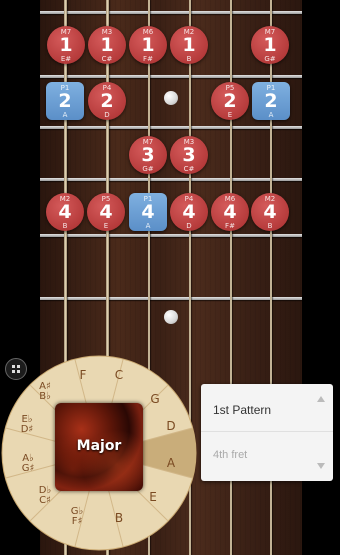 The height and width of the screenshot is (555, 340). I want to click on chevron-down-icon, so click(321, 466).